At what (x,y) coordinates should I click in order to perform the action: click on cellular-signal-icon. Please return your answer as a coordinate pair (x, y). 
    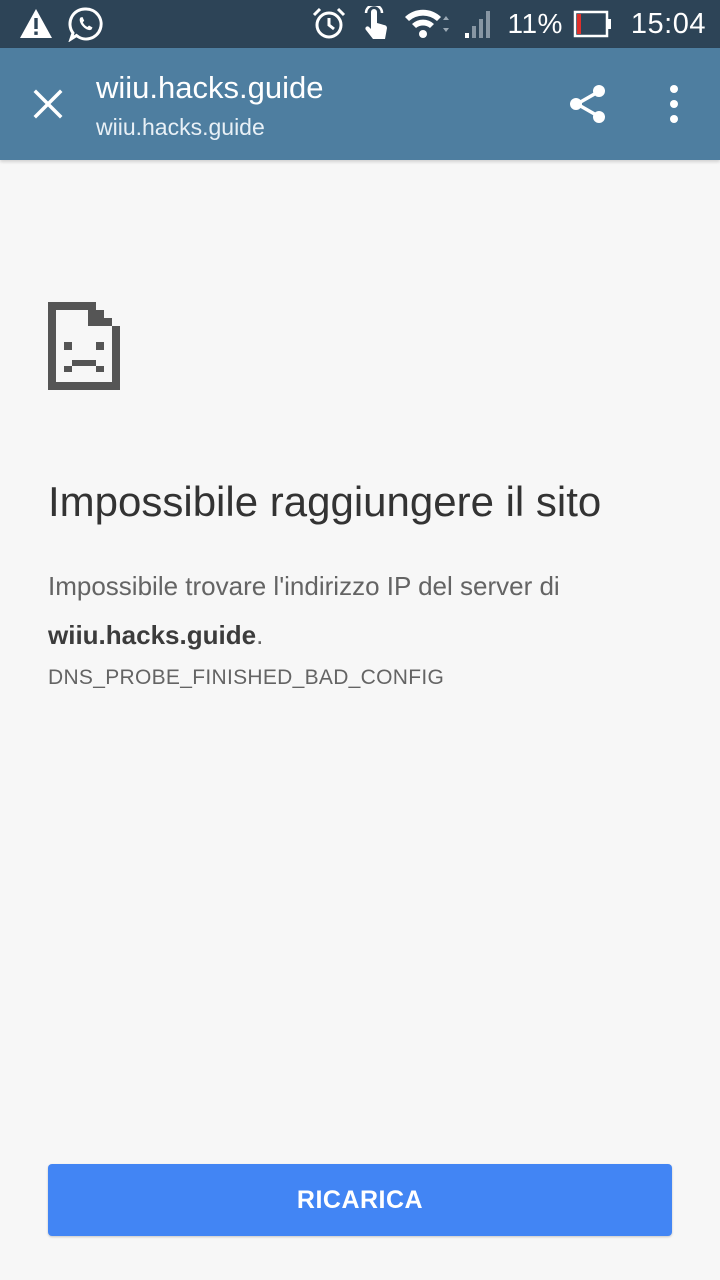
    Looking at the image, I should click on (479, 24).